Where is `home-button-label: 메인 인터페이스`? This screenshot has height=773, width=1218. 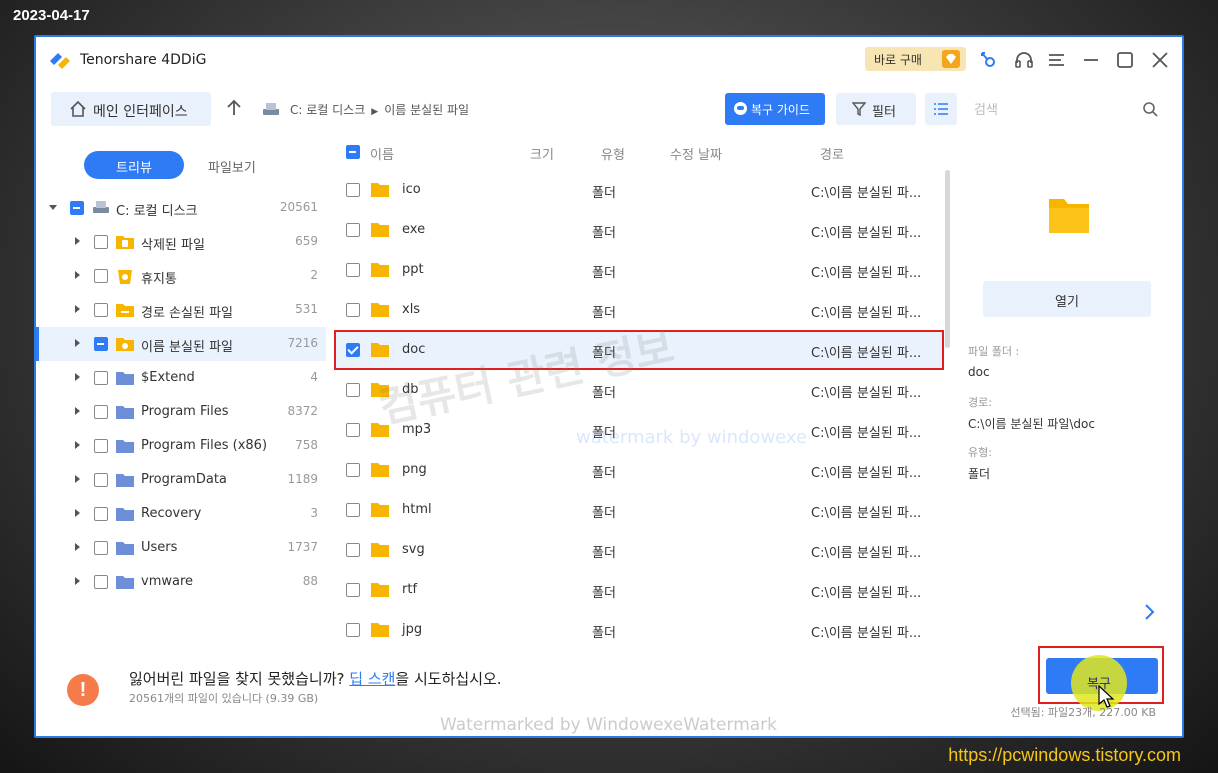
home-button-label: 메인 인터페이스 is located at coordinates (140, 112).